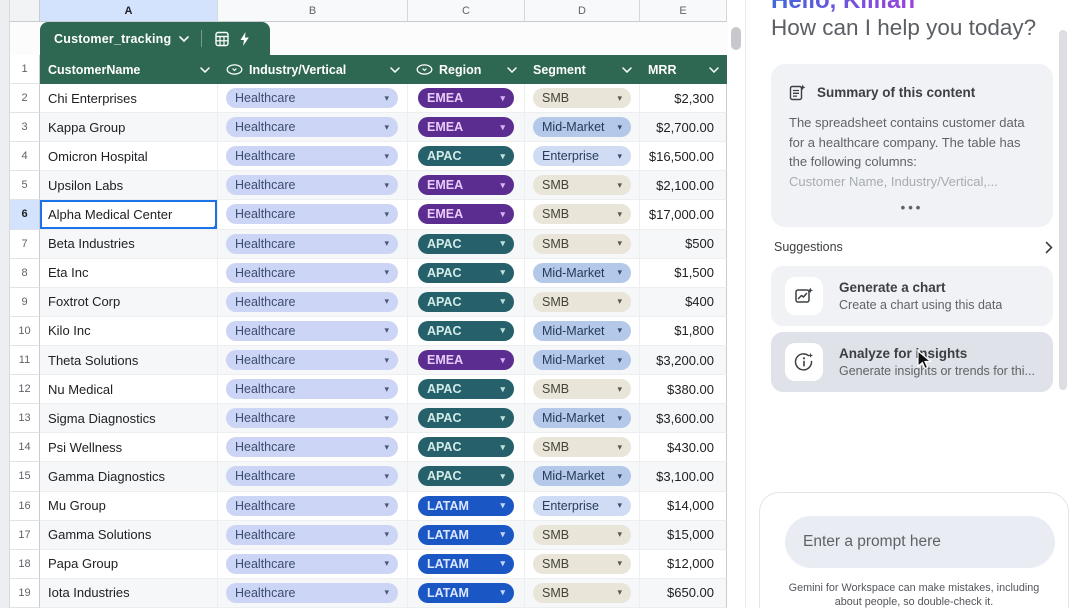 Image resolution: width=1080 pixels, height=608 pixels. Describe the element at coordinates (25, 99) in the screenshot. I see `row-header-2: 2` at that location.